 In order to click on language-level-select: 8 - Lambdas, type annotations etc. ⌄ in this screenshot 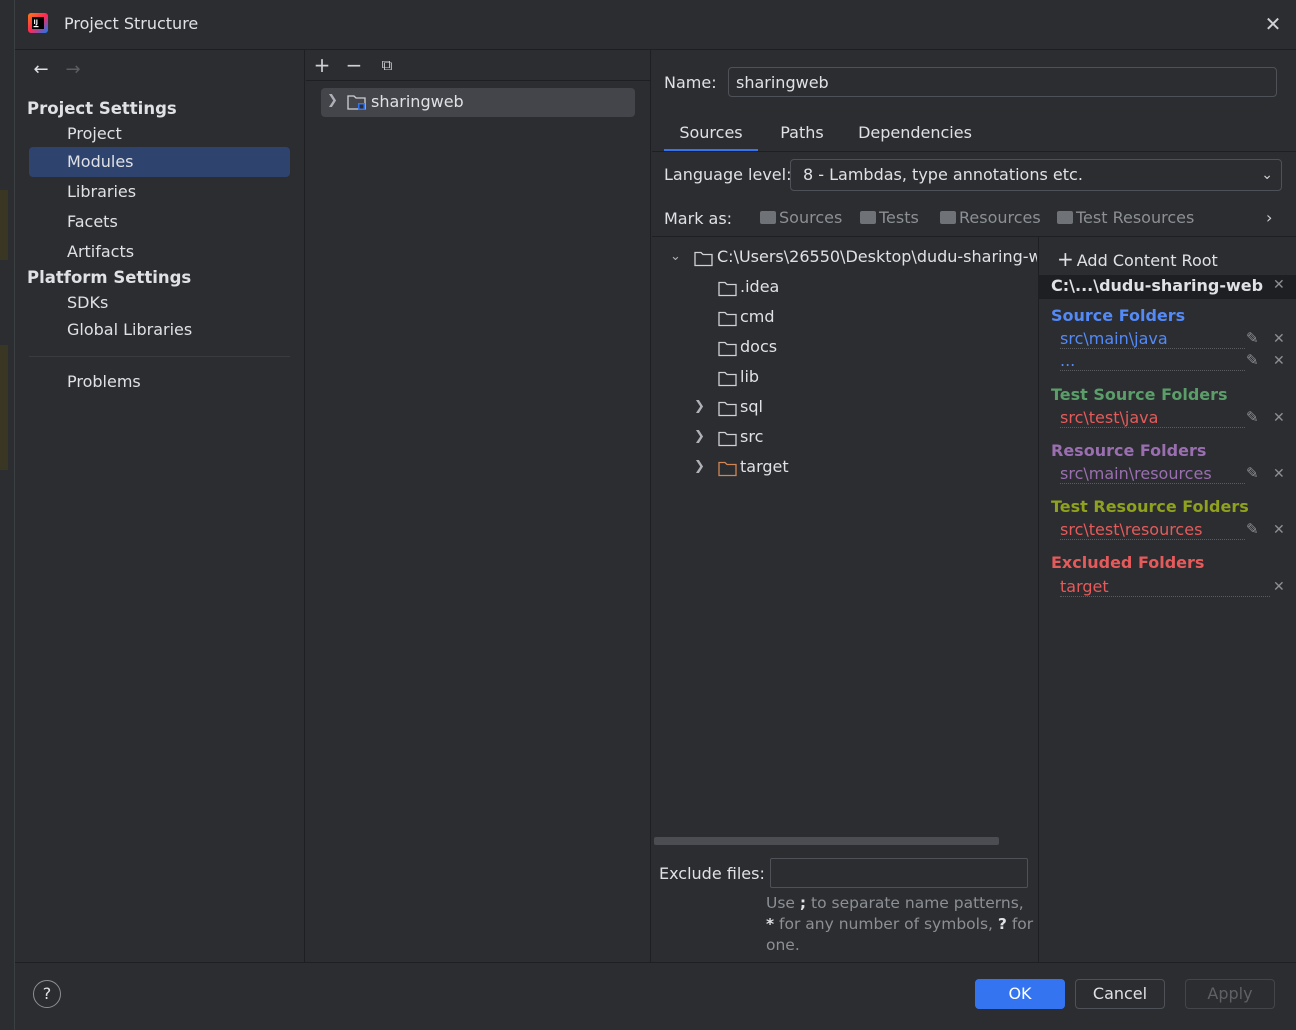, I will do `click(1036, 175)`.